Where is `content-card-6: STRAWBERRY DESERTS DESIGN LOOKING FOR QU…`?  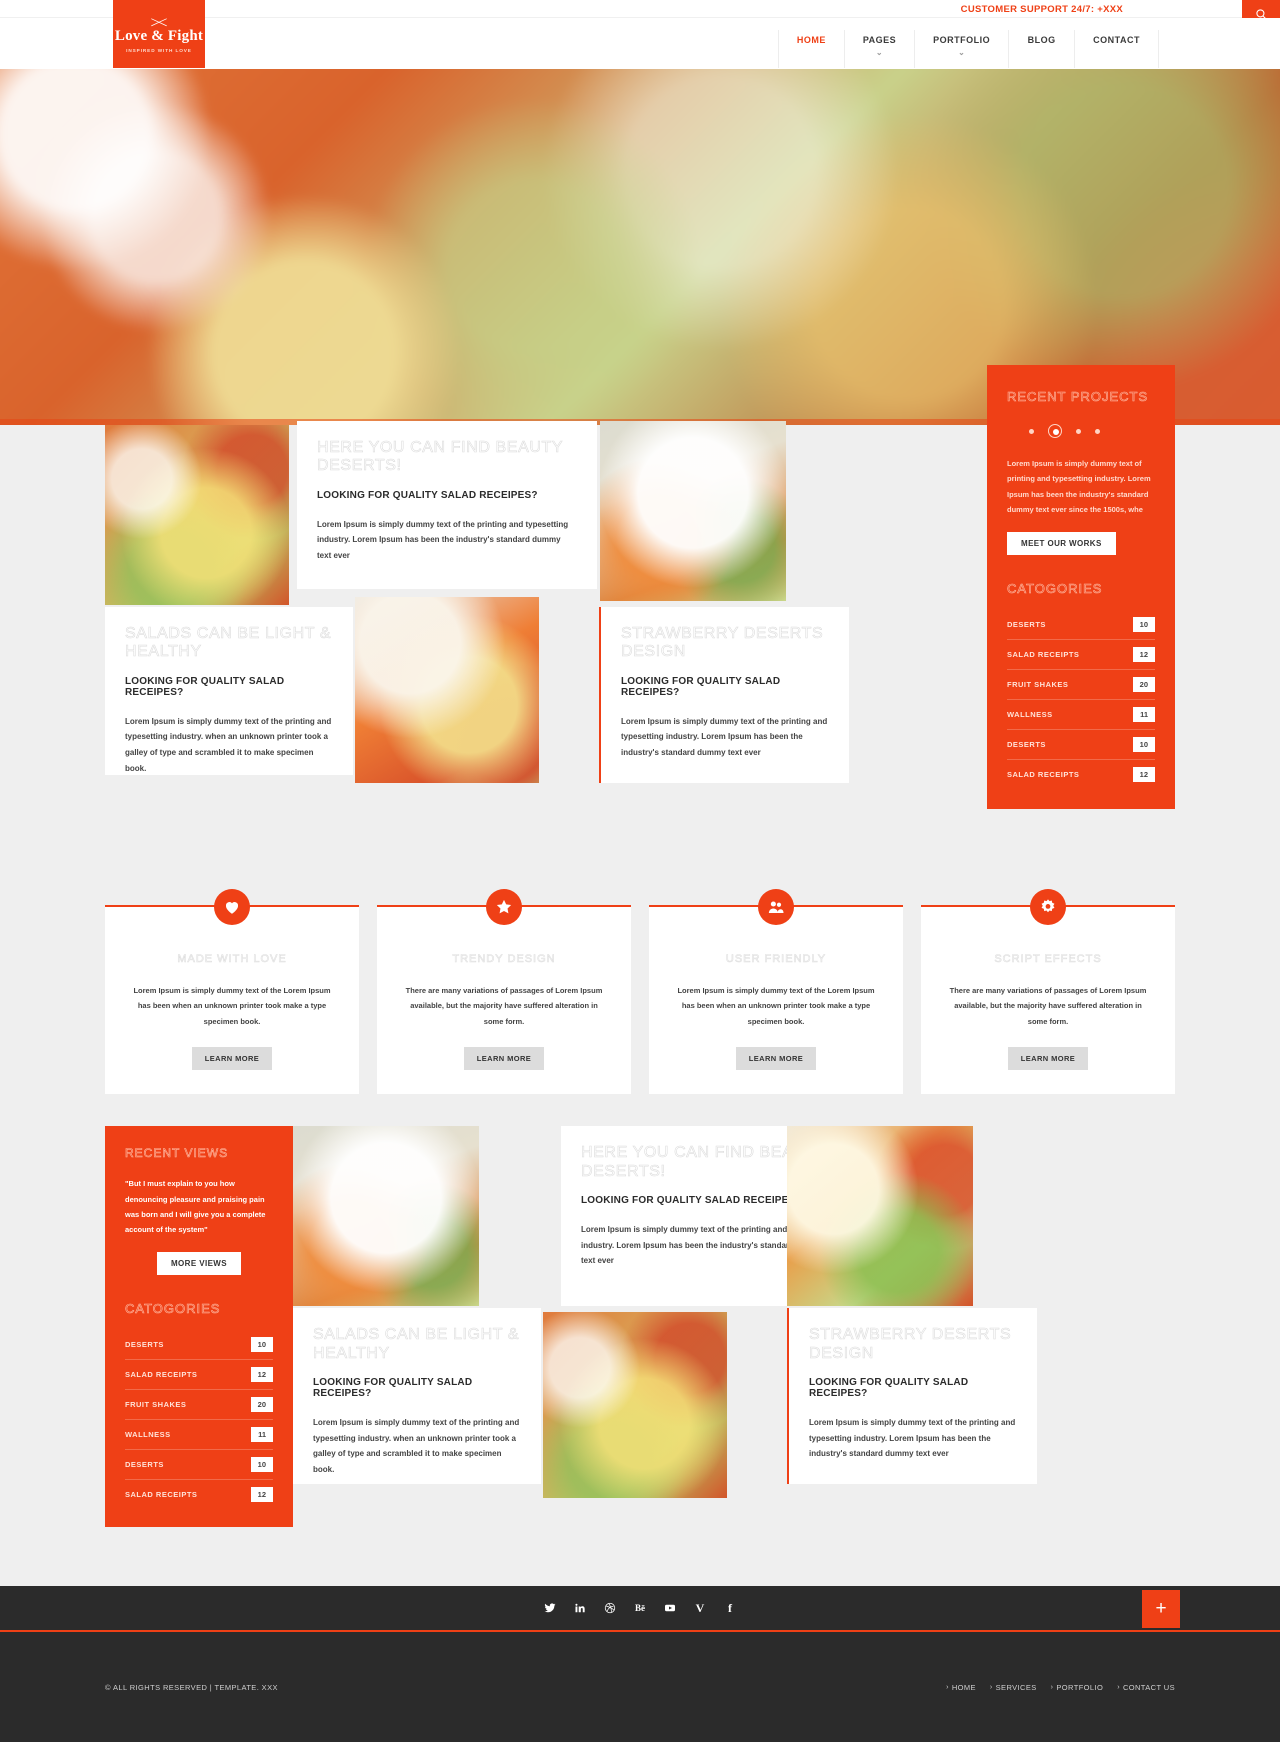
content-card-6: STRAWBERRY DESERTS DESIGN LOOKING FOR QU… is located at coordinates (913, 1396).